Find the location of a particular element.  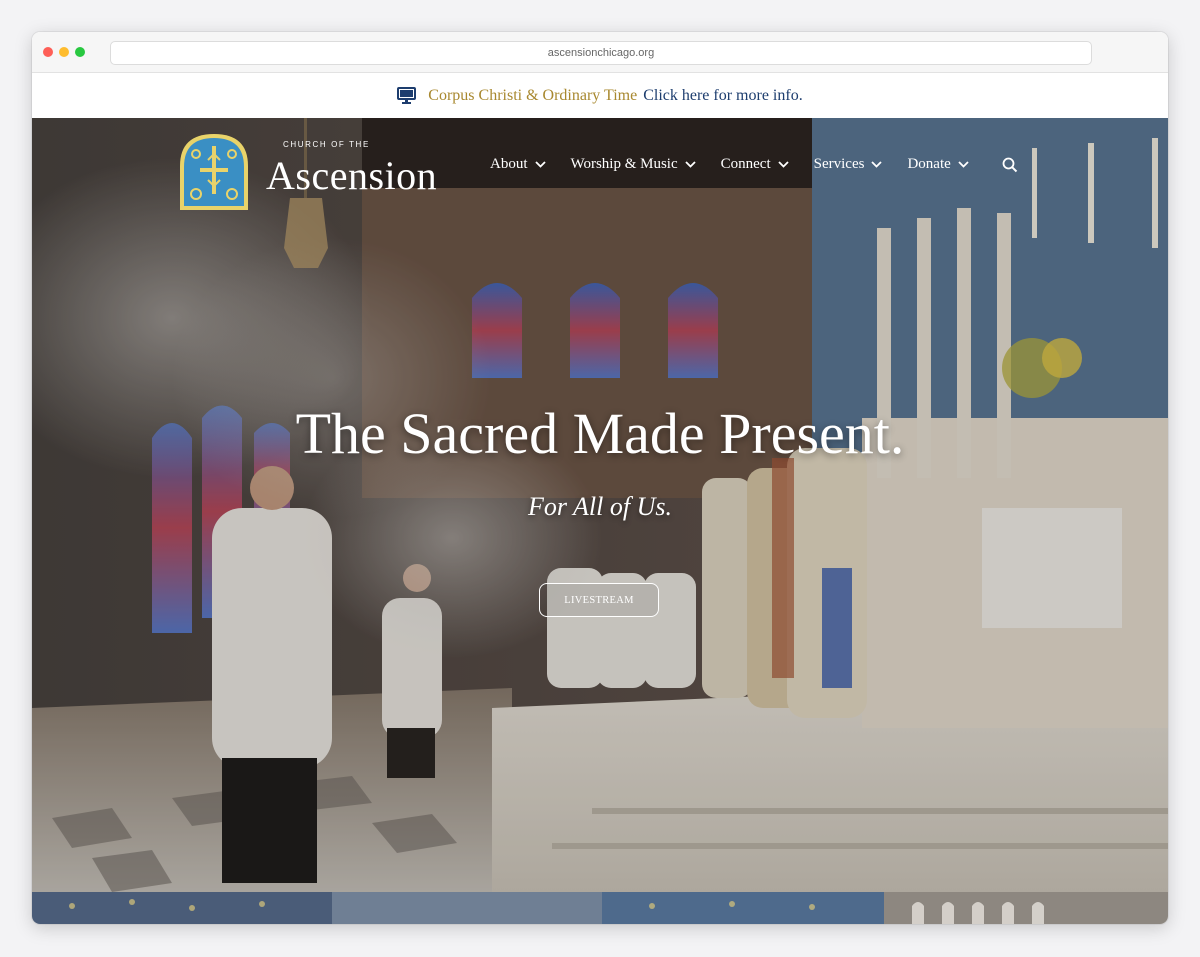

minimize-window-button is located at coordinates (64, 52).